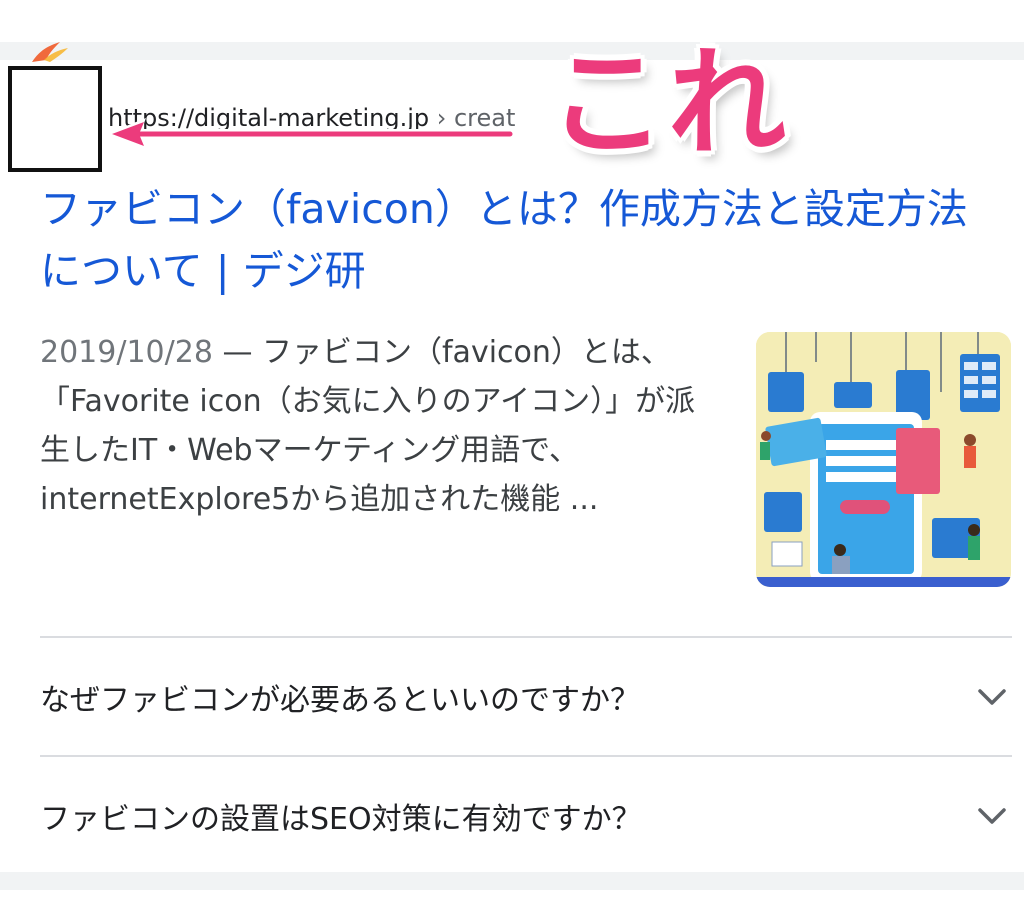 The image size is (1024, 904). What do you see at coordinates (512, 21) in the screenshot?
I see `page-top-band` at bounding box center [512, 21].